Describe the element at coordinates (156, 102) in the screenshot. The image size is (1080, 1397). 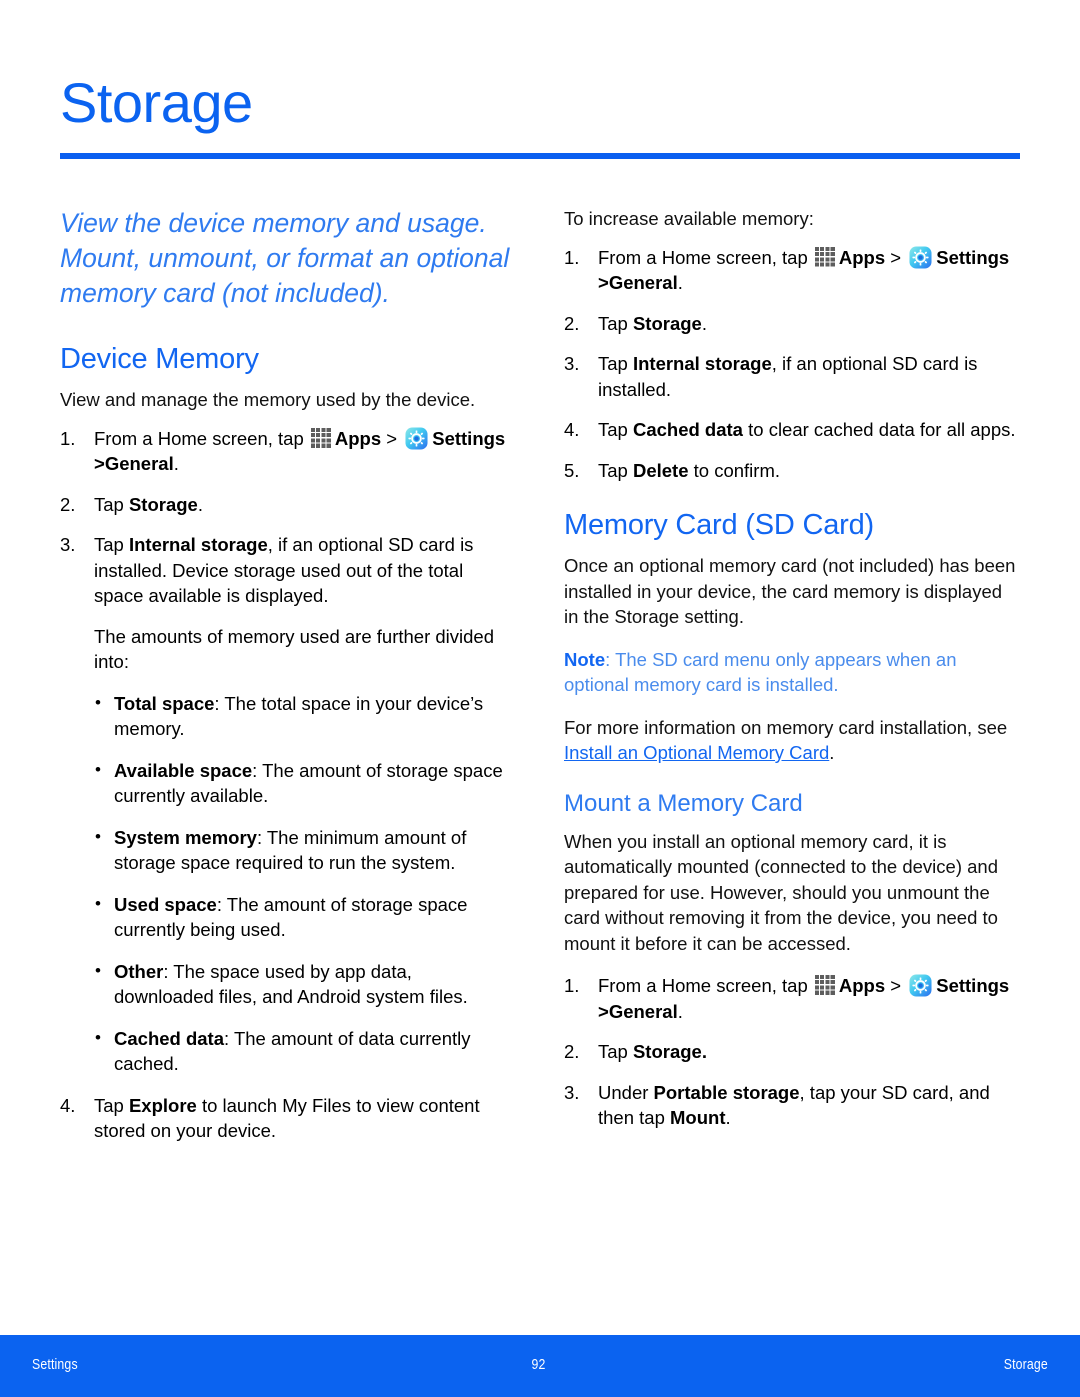
I see `page-title: Storage` at that location.